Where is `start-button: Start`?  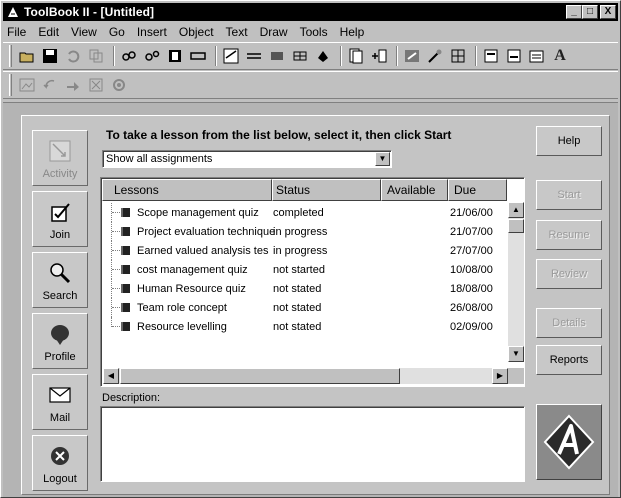 start-button: Start is located at coordinates (569, 195).